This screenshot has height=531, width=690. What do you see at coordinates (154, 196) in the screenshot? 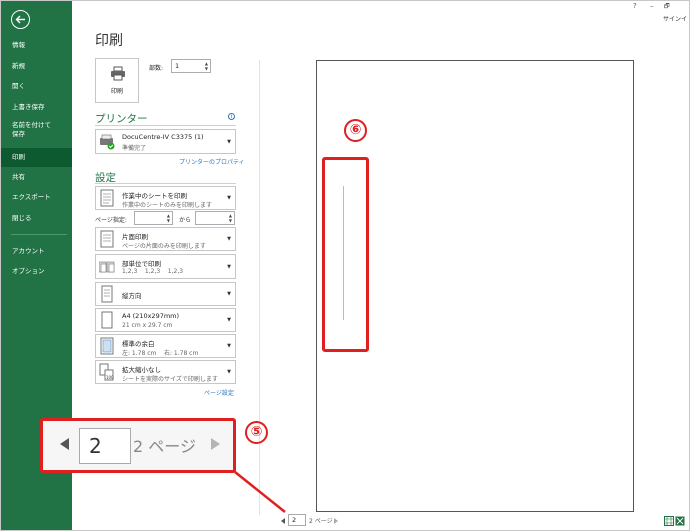
I see `print-what-title: 作業中のシートを印刷` at bounding box center [154, 196].